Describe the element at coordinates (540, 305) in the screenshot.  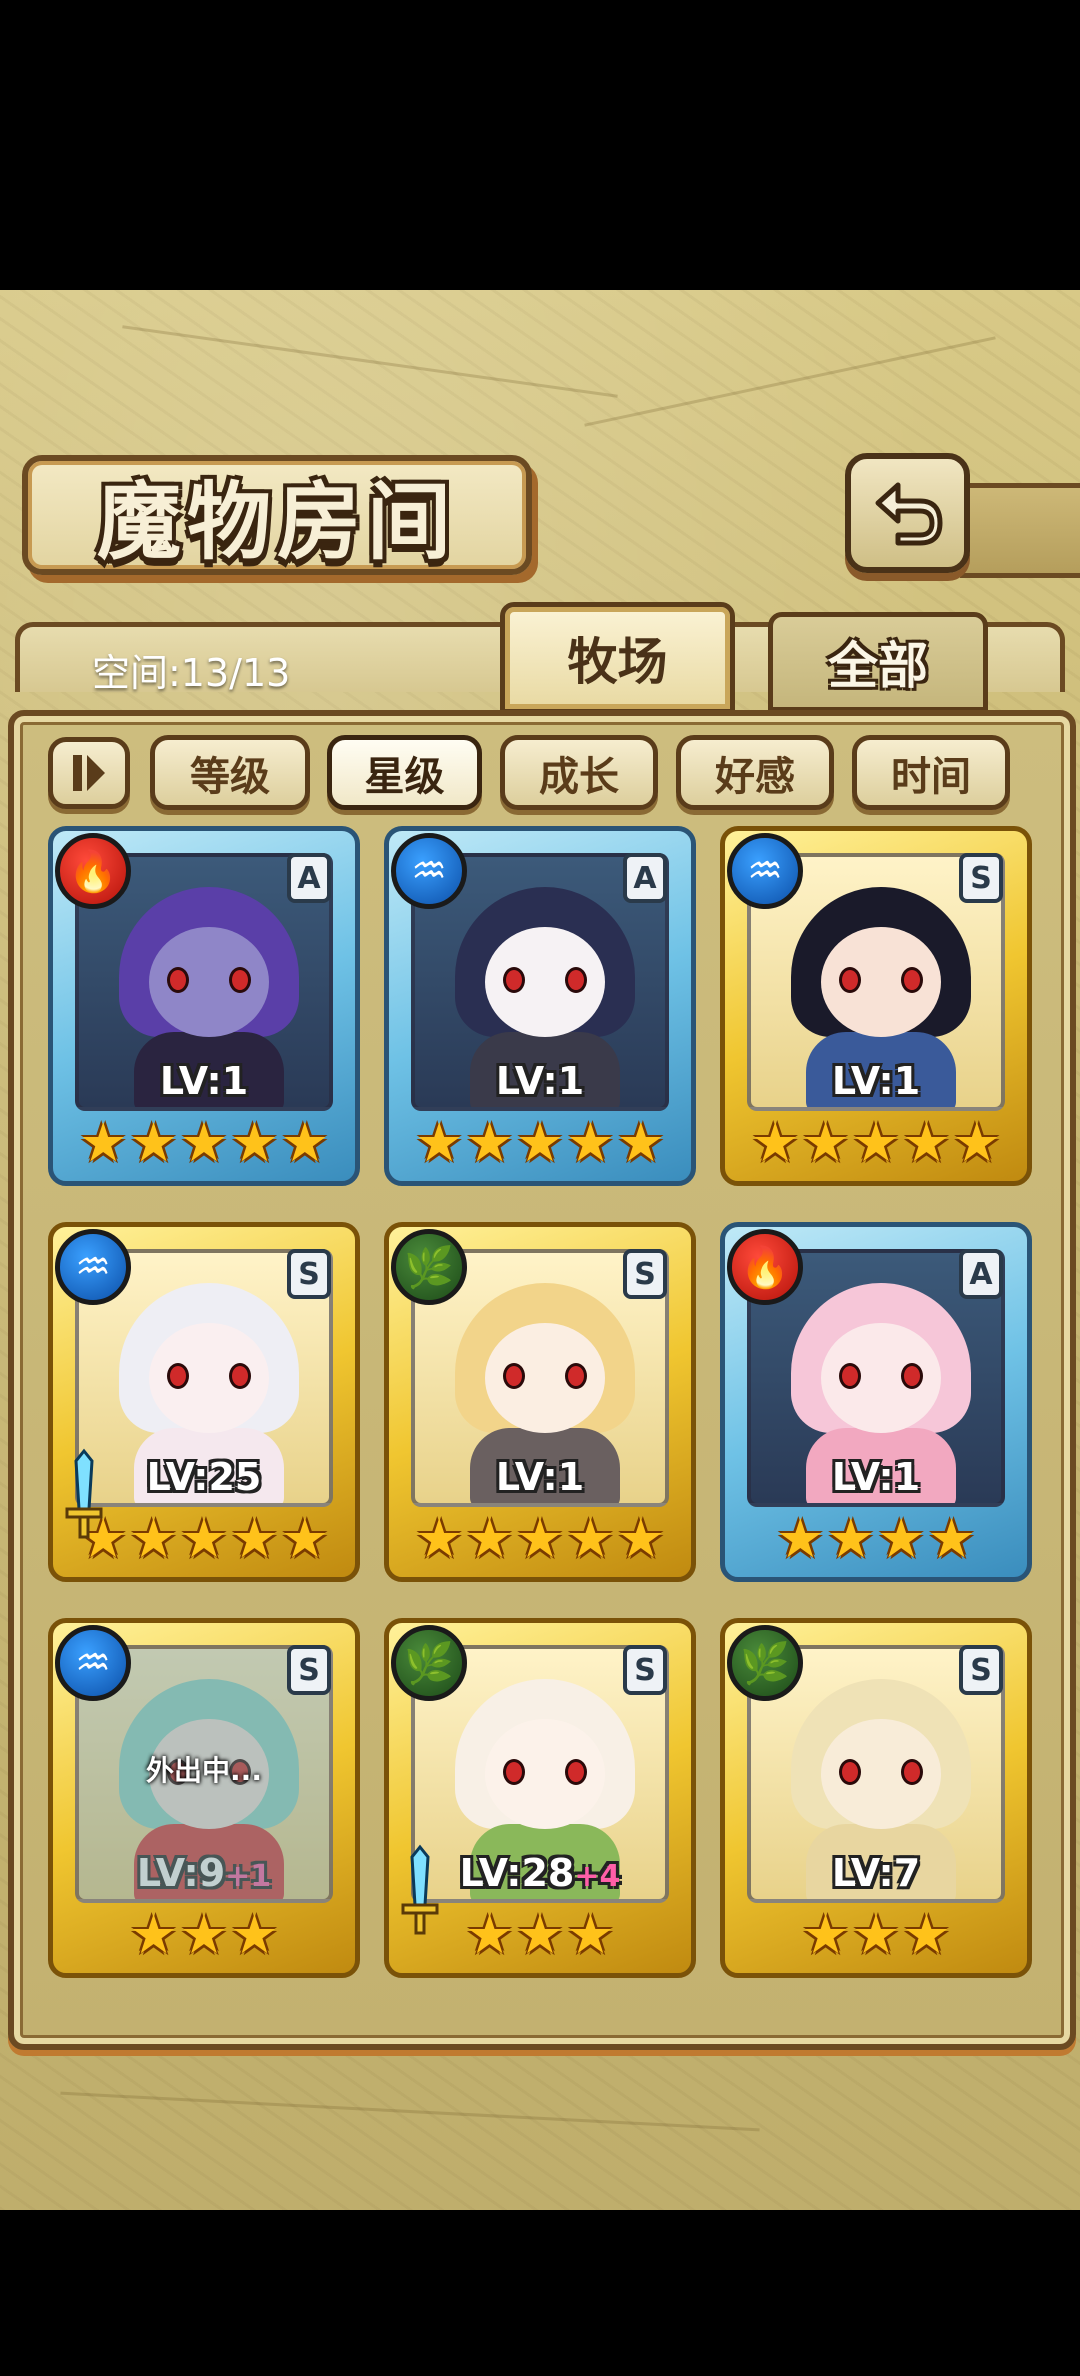
I see `torn-edge-top` at that location.